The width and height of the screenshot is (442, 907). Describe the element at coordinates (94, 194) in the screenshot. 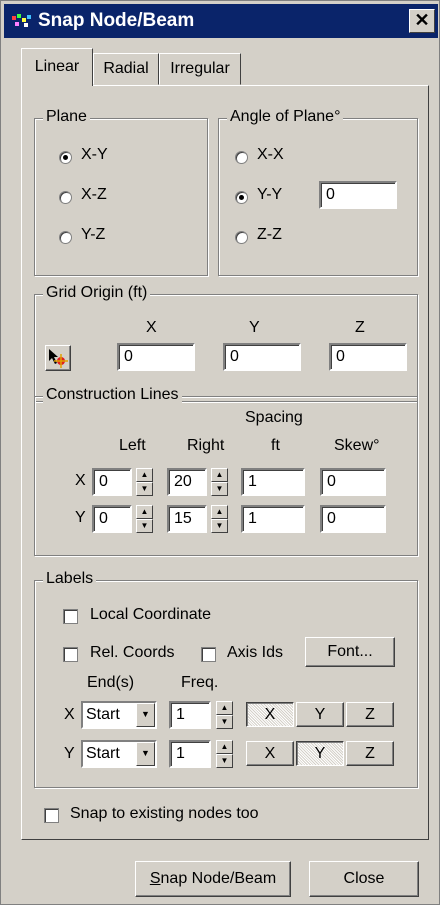

I see `plane-xz-label: X-Z` at that location.